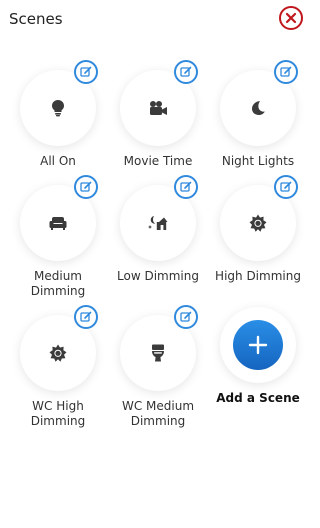 This screenshot has width=320, height=528. I want to click on scene-label: Medium Dimming, so click(58, 283).